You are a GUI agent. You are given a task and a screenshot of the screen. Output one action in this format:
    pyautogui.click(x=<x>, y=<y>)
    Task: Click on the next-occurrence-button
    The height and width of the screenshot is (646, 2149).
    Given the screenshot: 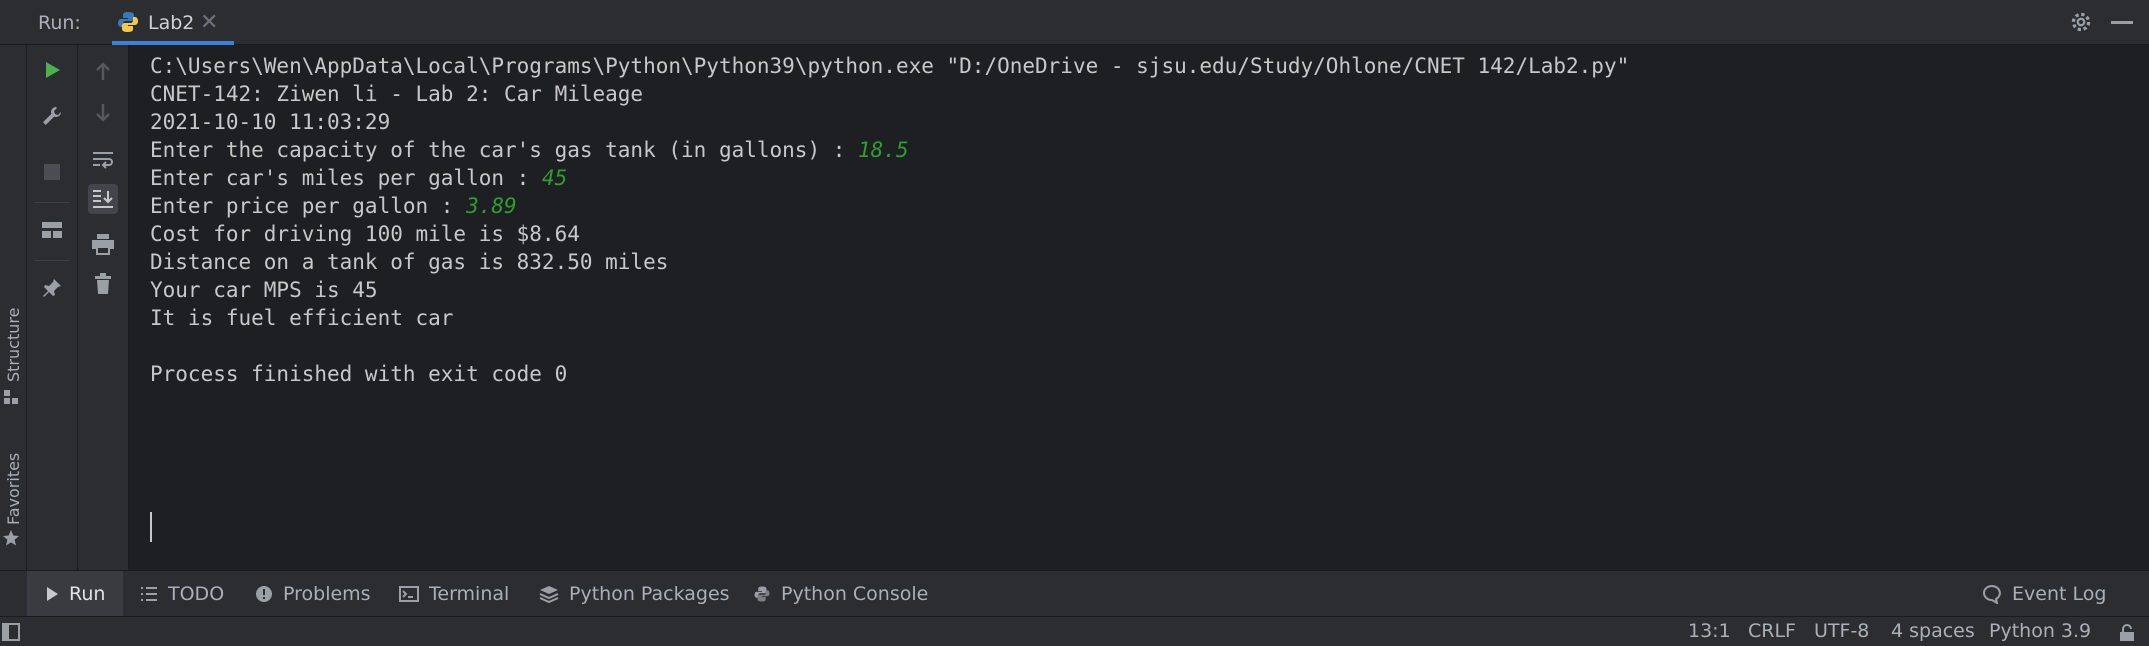 What is the action you would take?
    pyautogui.click(x=103, y=112)
    